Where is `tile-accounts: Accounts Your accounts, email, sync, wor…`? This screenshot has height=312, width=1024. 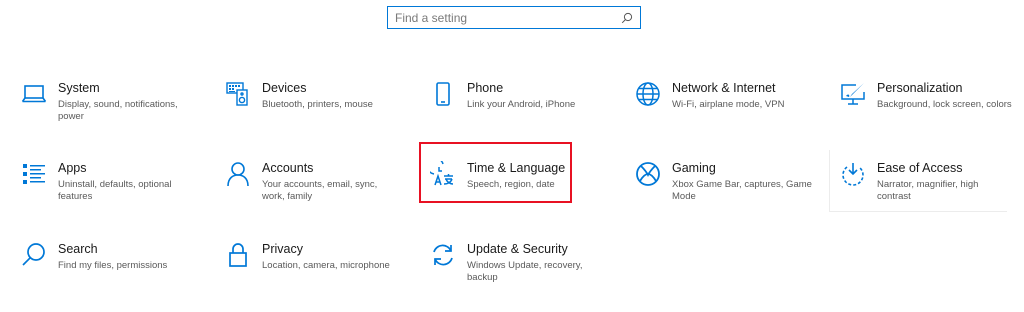
tile-accounts: Accounts Your accounts, email, sync, wor… is located at coordinates (319, 188).